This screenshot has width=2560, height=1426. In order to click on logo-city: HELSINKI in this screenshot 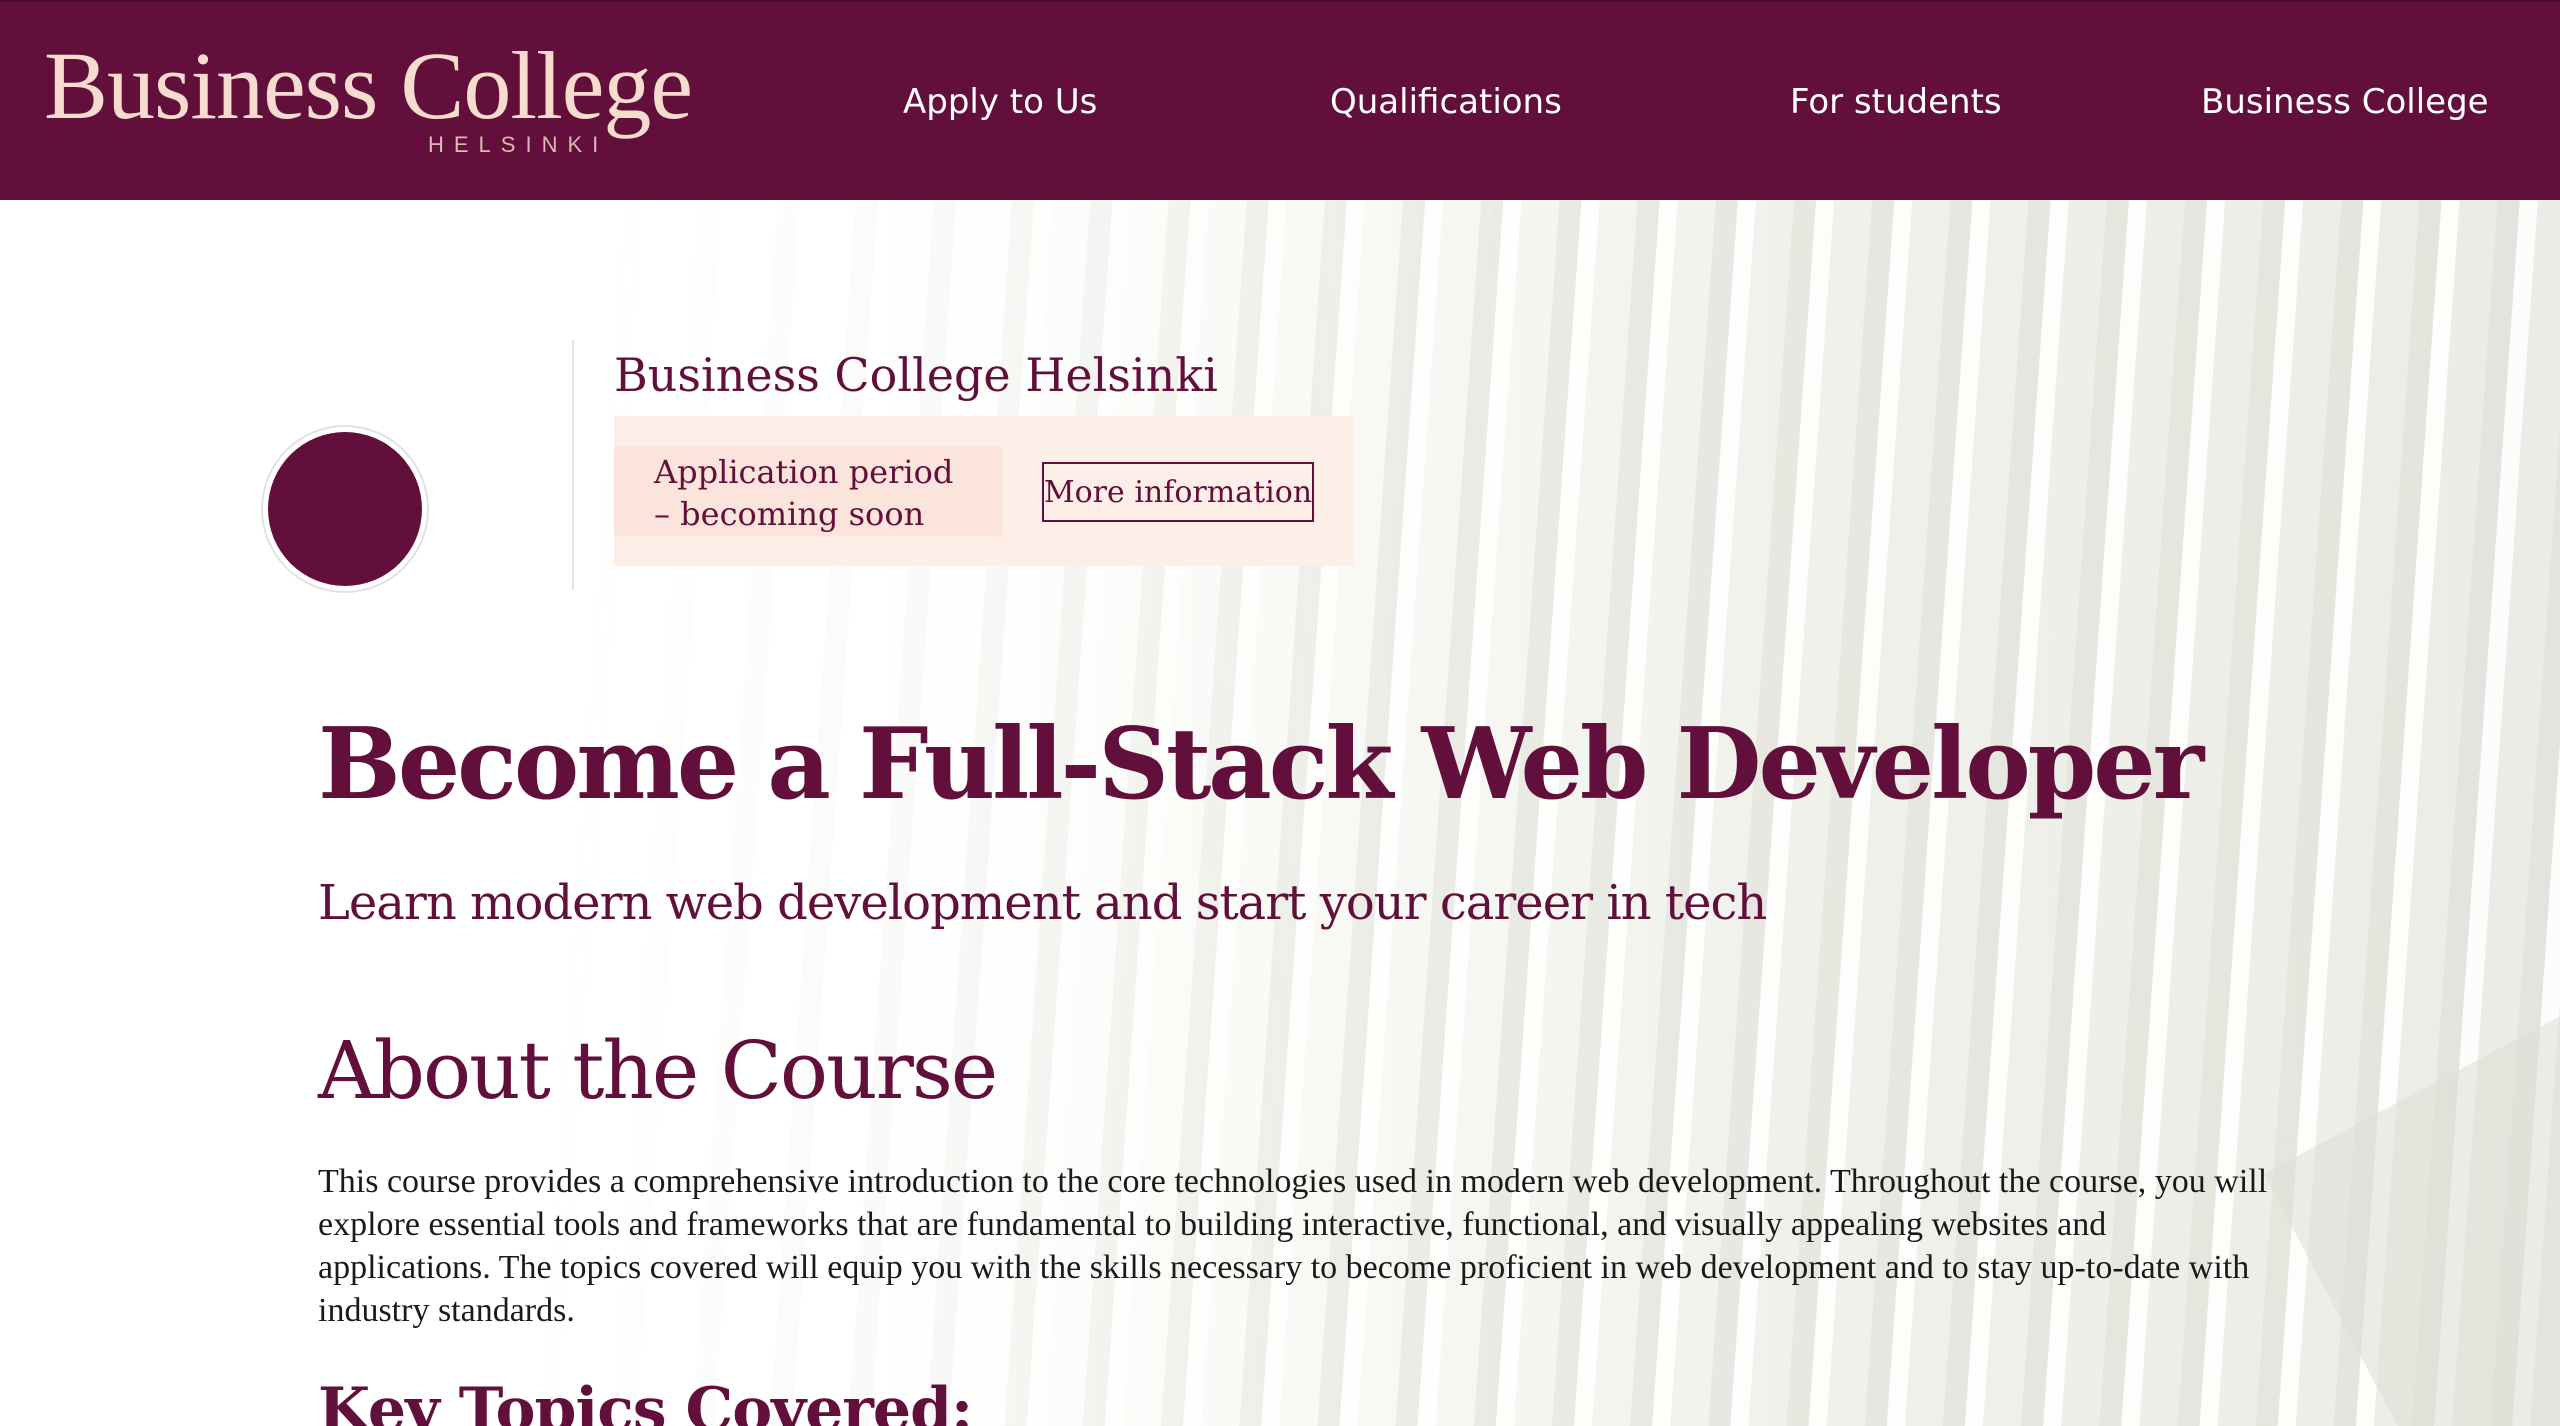, I will do `click(518, 144)`.